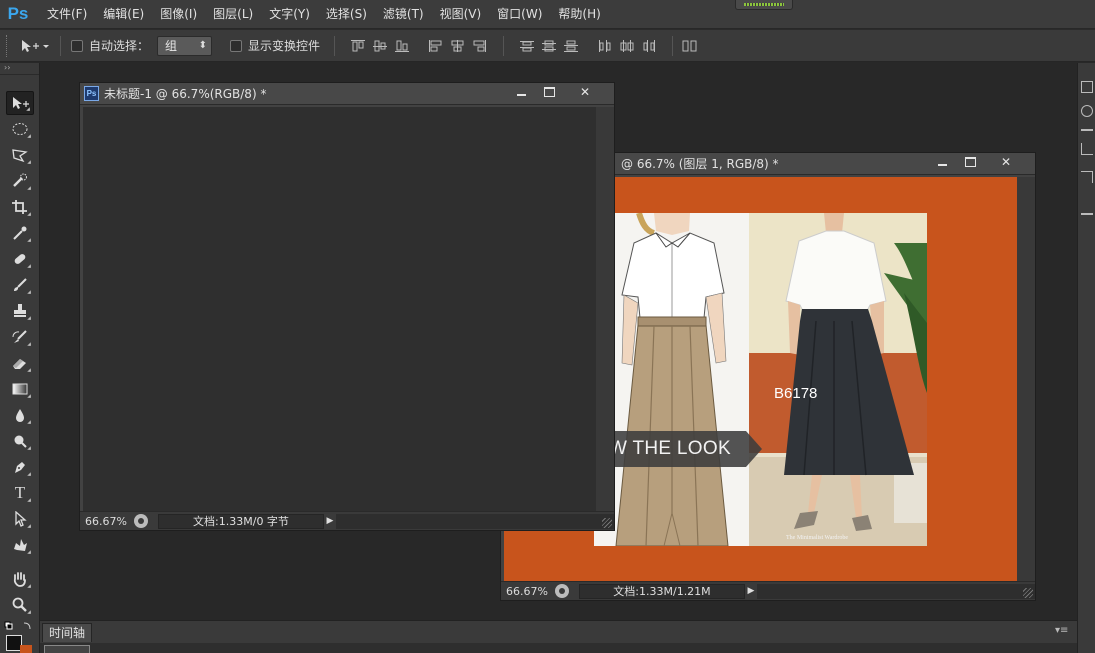 The width and height of the screenshot is (1095, 653). I want to click on character-panel-icon, so click(1087, 149).